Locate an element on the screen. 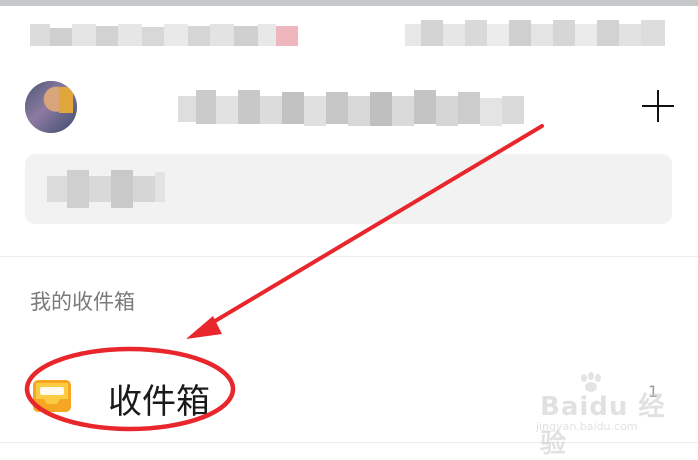  blurred-header-status is located at coordinates (535, 33).